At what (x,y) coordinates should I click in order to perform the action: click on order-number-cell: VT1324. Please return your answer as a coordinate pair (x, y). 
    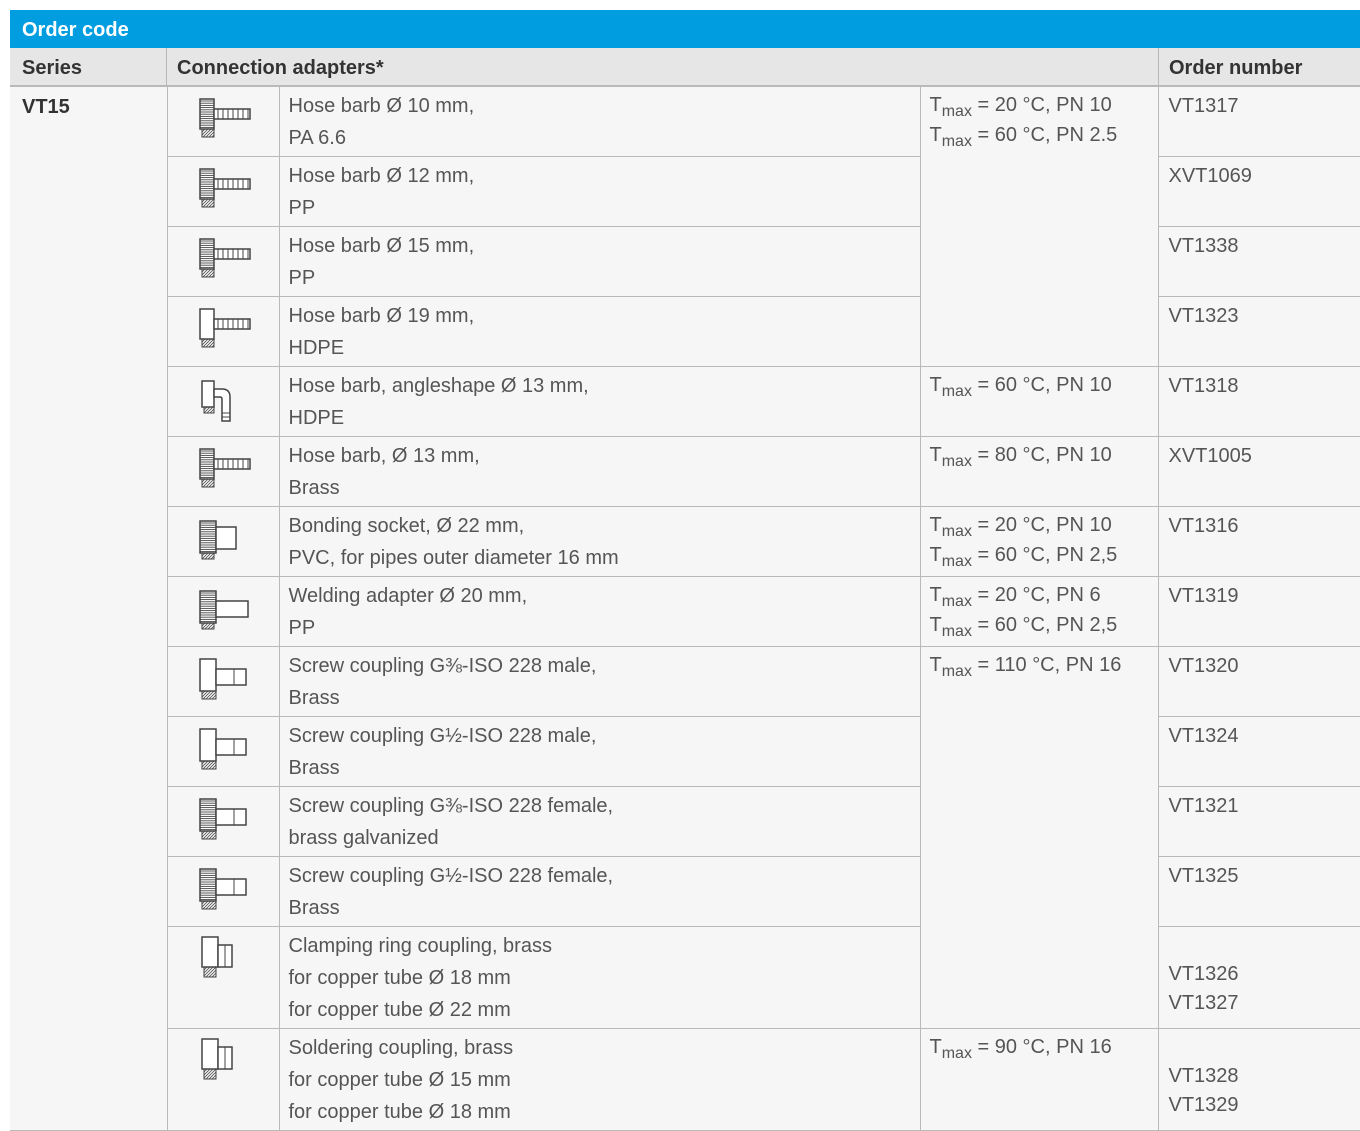
    Looking at the image, I should click on (1258, 751).